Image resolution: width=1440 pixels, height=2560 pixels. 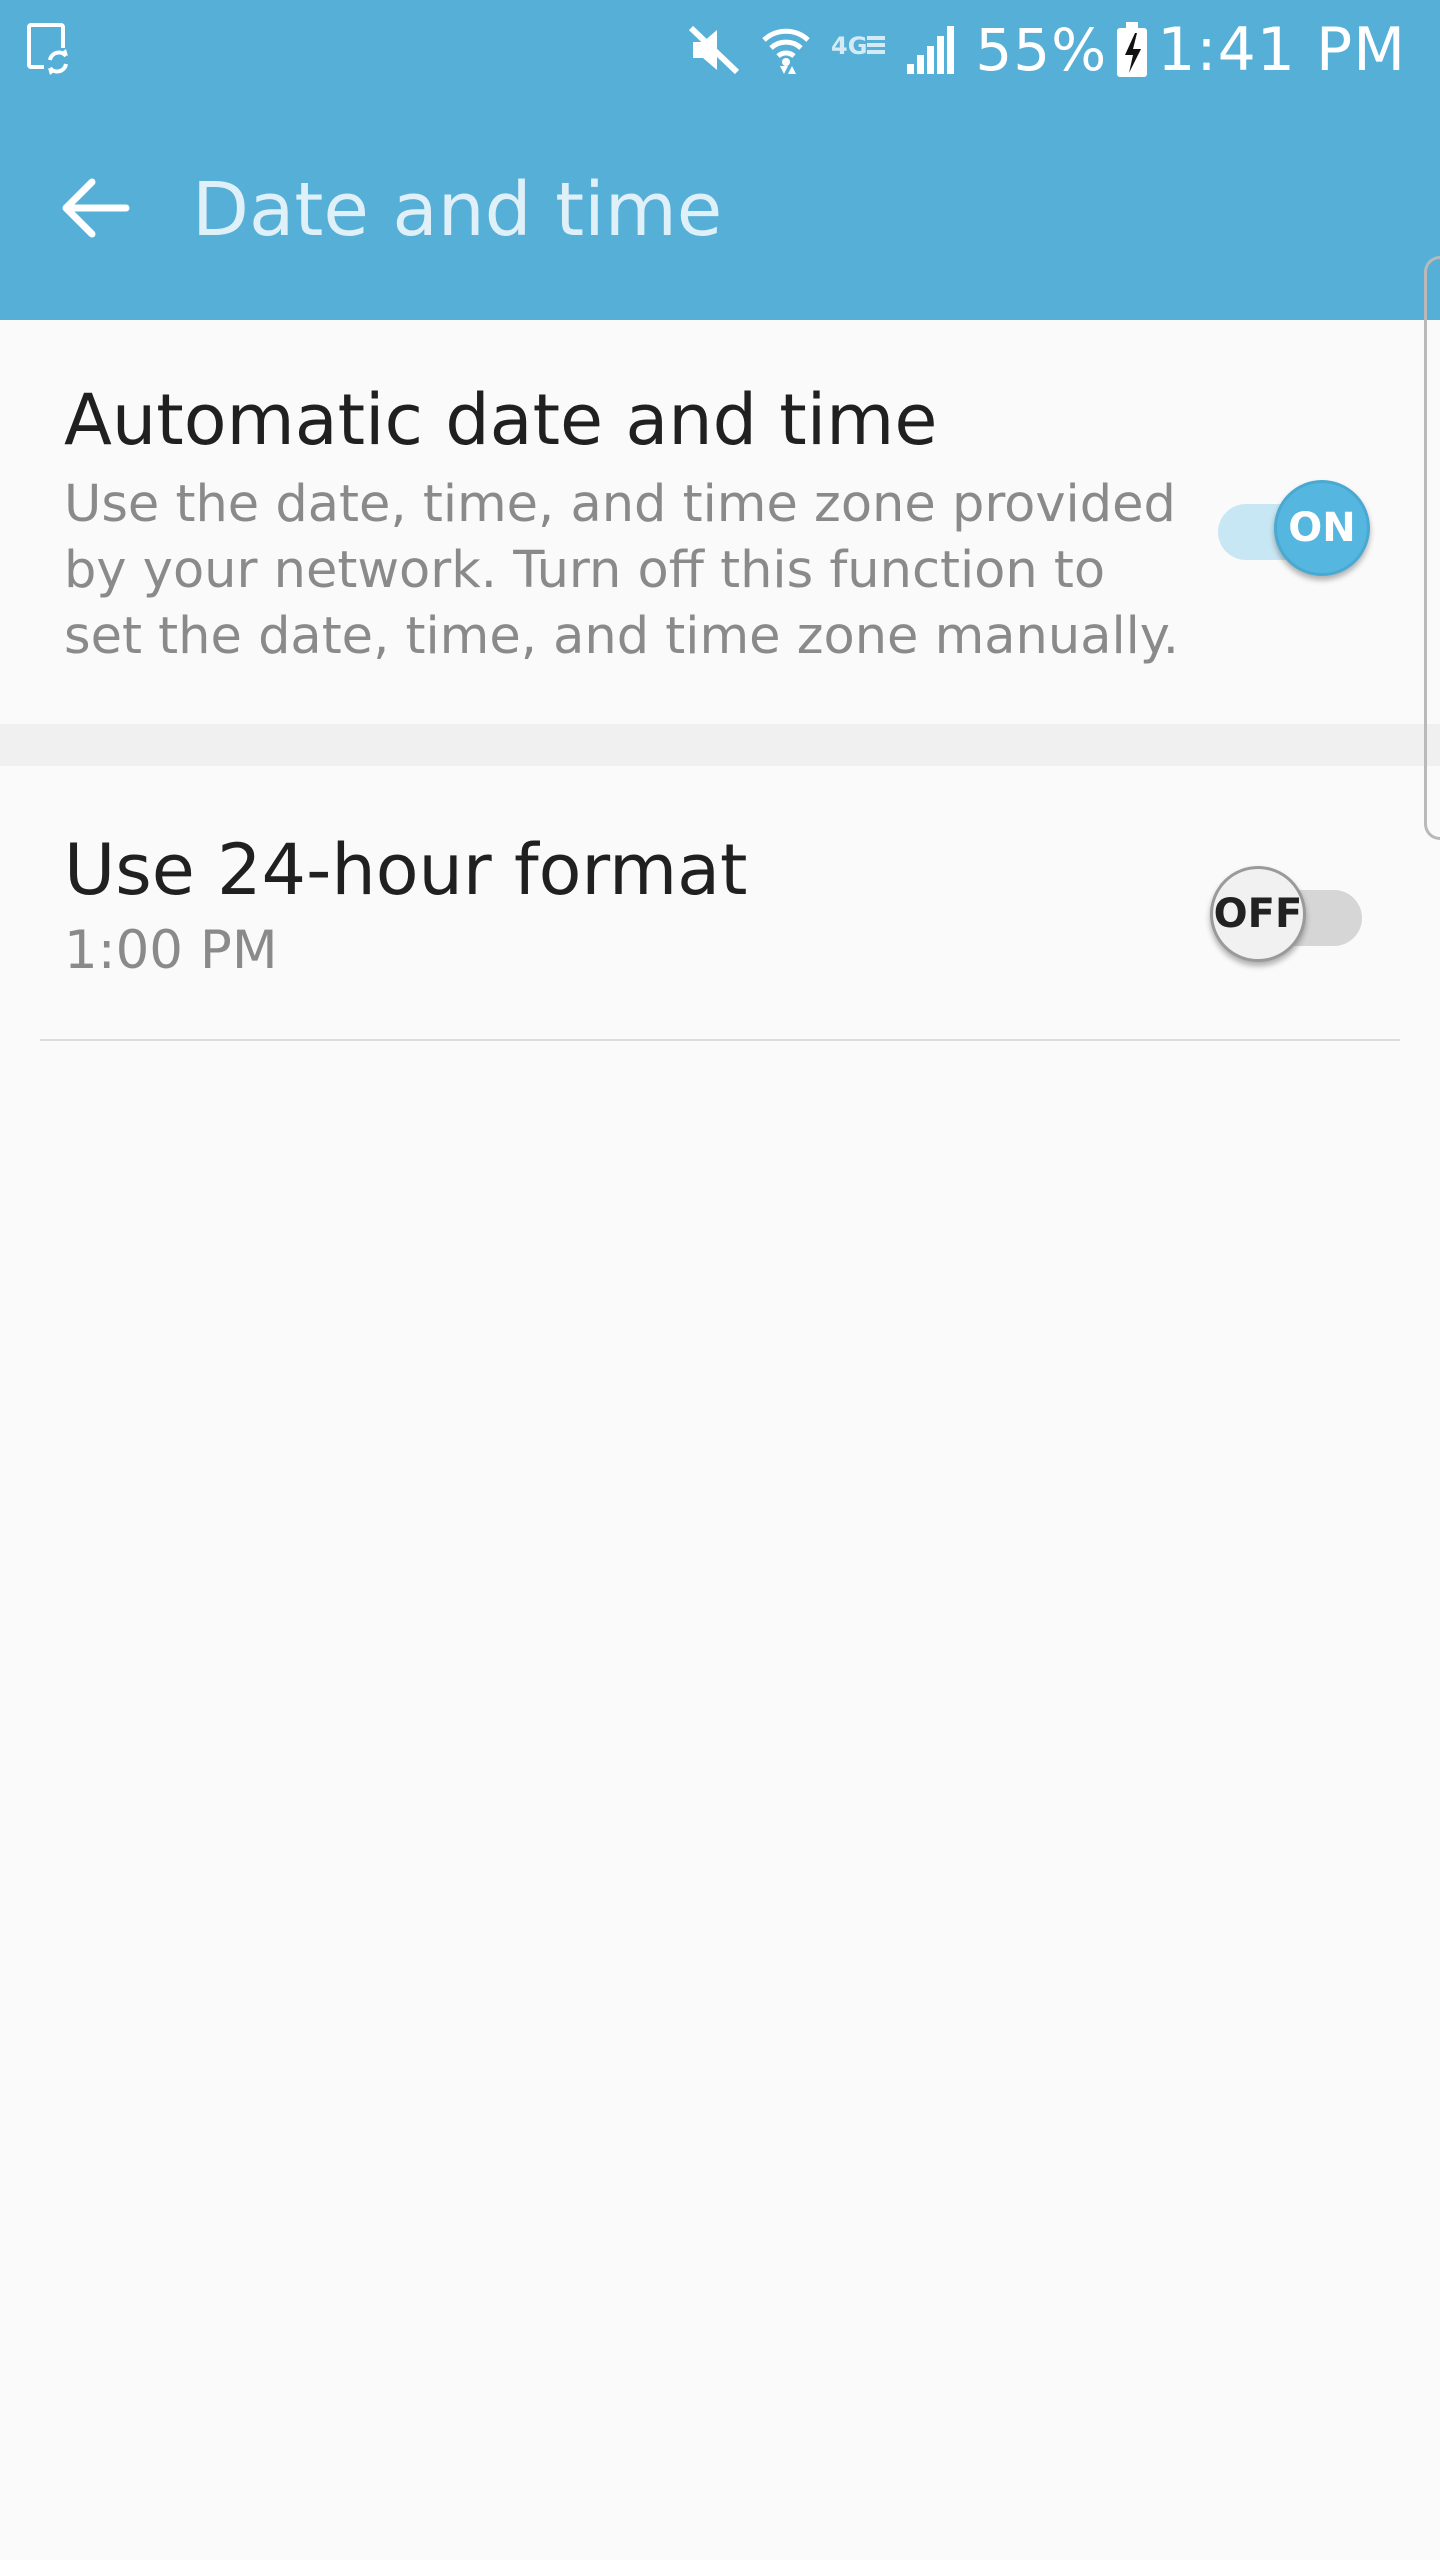 What do you see at coordinates (1258, 914) in the screenshot?
I see `toggle-thumb: OFF` at bounding box center [1258, 914].